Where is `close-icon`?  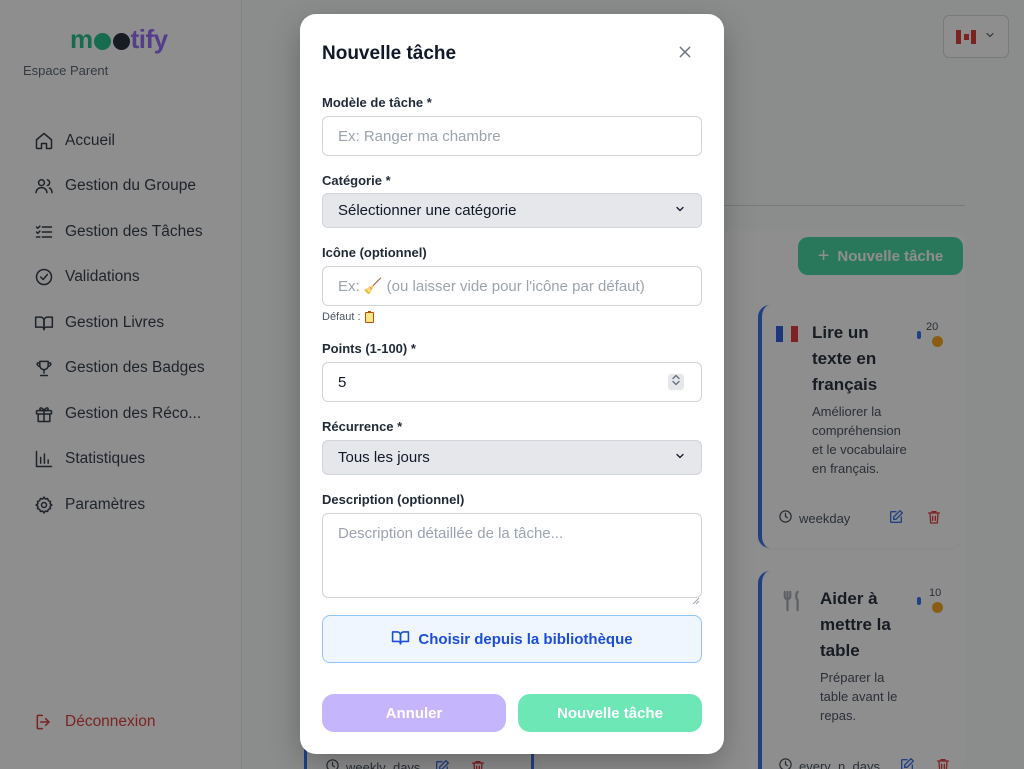 close-icon is located at coordinates (685, 54).